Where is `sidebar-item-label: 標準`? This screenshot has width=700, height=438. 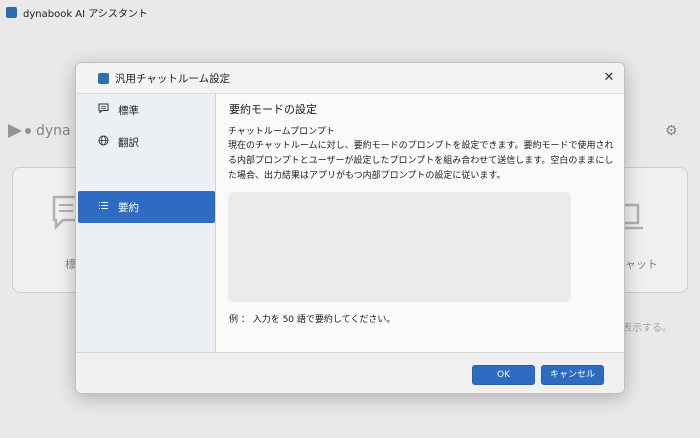
sidebar-item-label: 標準 is located at coordinates (128, 110).